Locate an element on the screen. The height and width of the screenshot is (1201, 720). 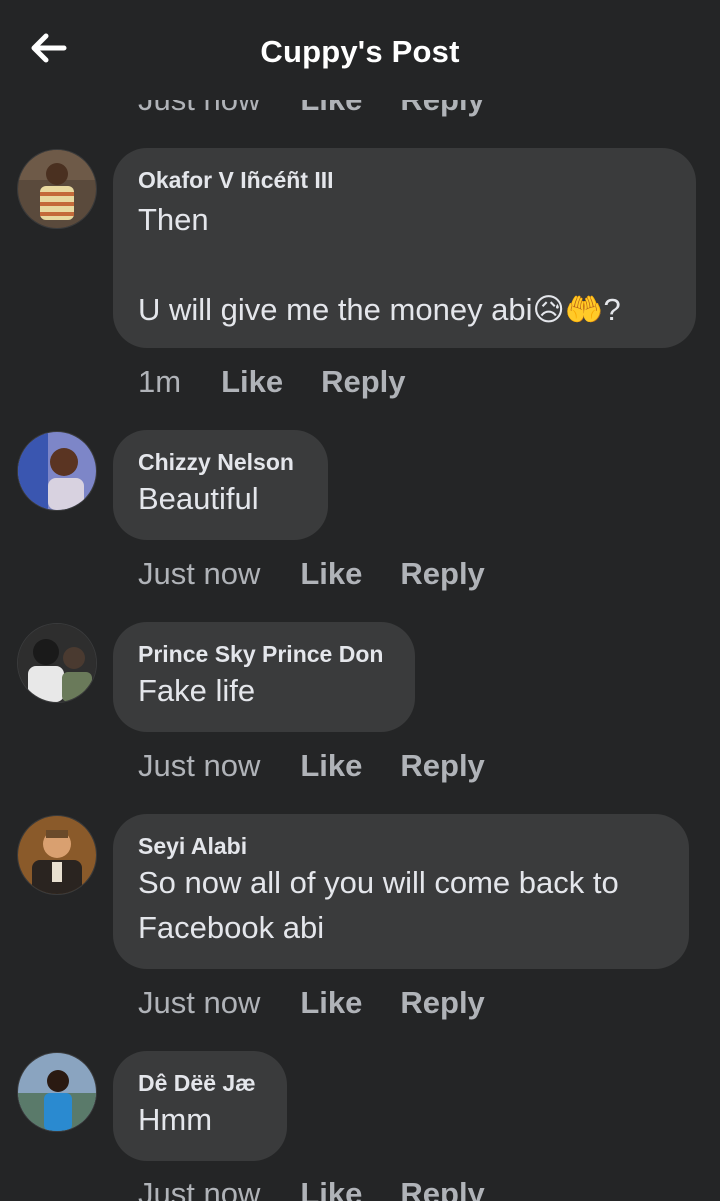
page-title: Cuppy's Post is located at coordinates (360, 51).